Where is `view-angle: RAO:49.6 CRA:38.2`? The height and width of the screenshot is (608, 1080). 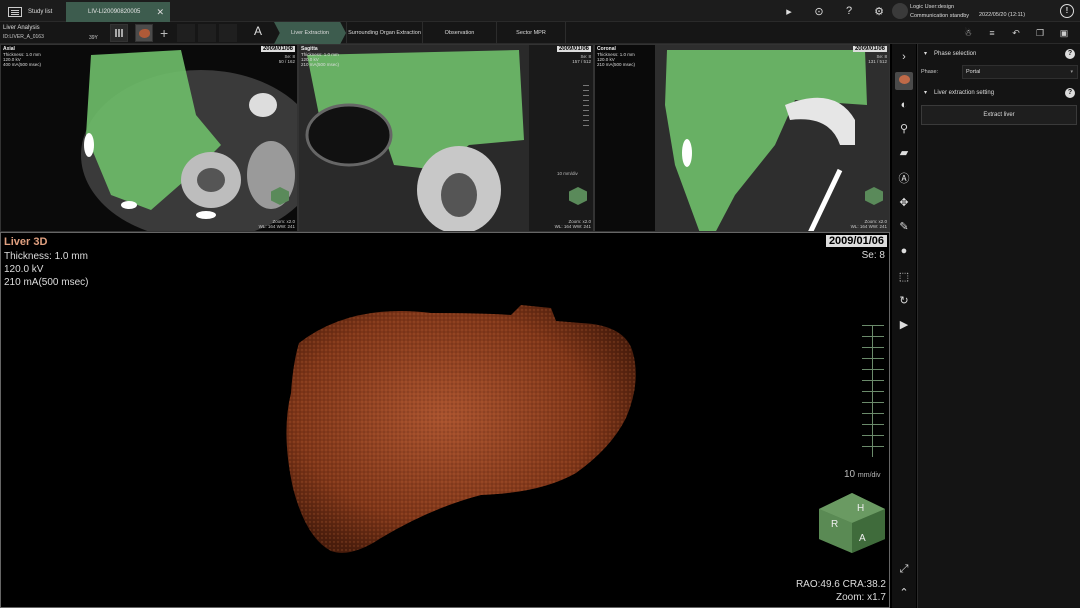
view-angle: RAO:49.6 CRA:38.2 is located at coordinates (840, 584).